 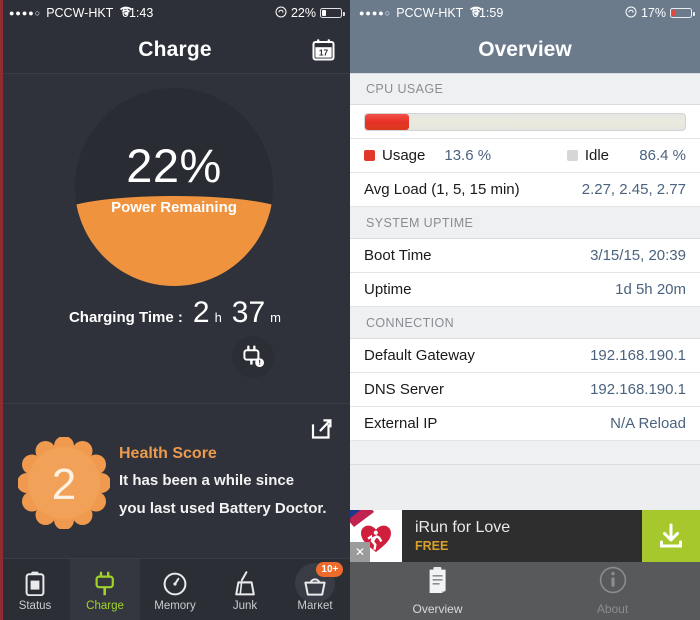 I want to click on tab-about: About, so click(x=612, y=591).